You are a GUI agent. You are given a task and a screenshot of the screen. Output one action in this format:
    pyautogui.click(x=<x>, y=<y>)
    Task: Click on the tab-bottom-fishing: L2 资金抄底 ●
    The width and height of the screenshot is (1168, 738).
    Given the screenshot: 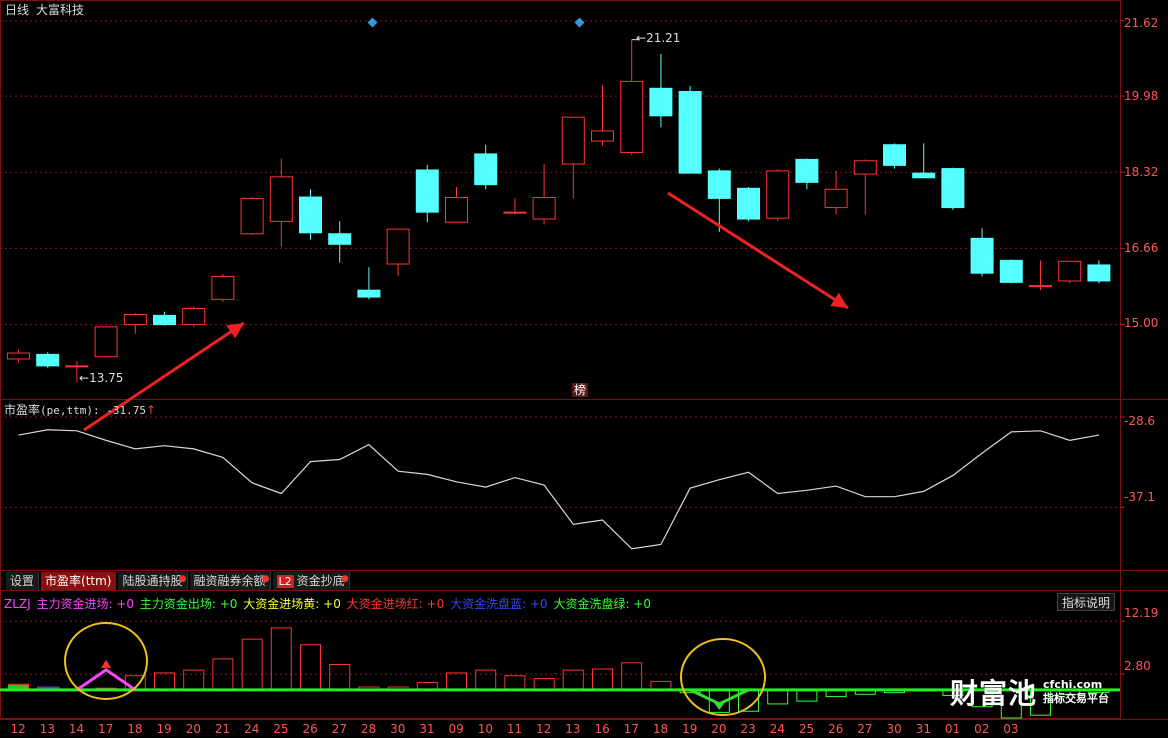 What is the action you would take?
    pyautogui.click(x=311, y=581)
    